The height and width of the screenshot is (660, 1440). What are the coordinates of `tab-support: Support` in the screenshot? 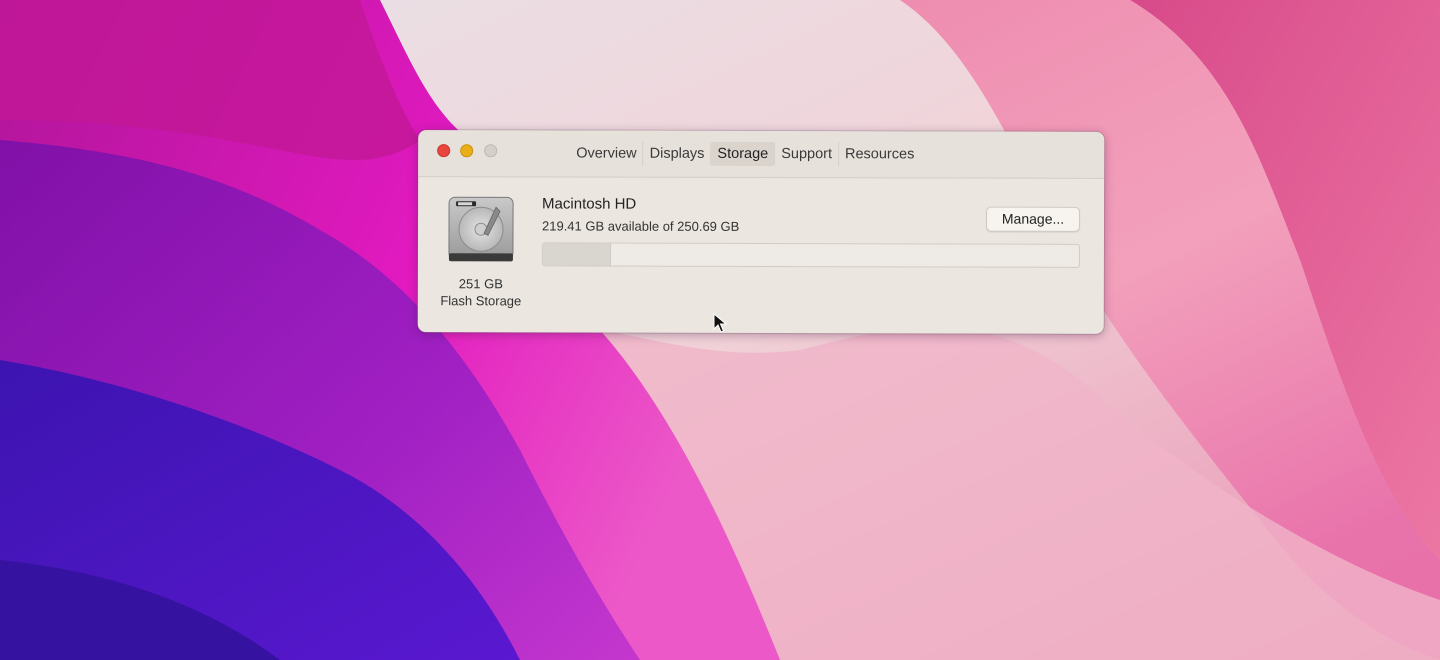 It's located at (807, 154).